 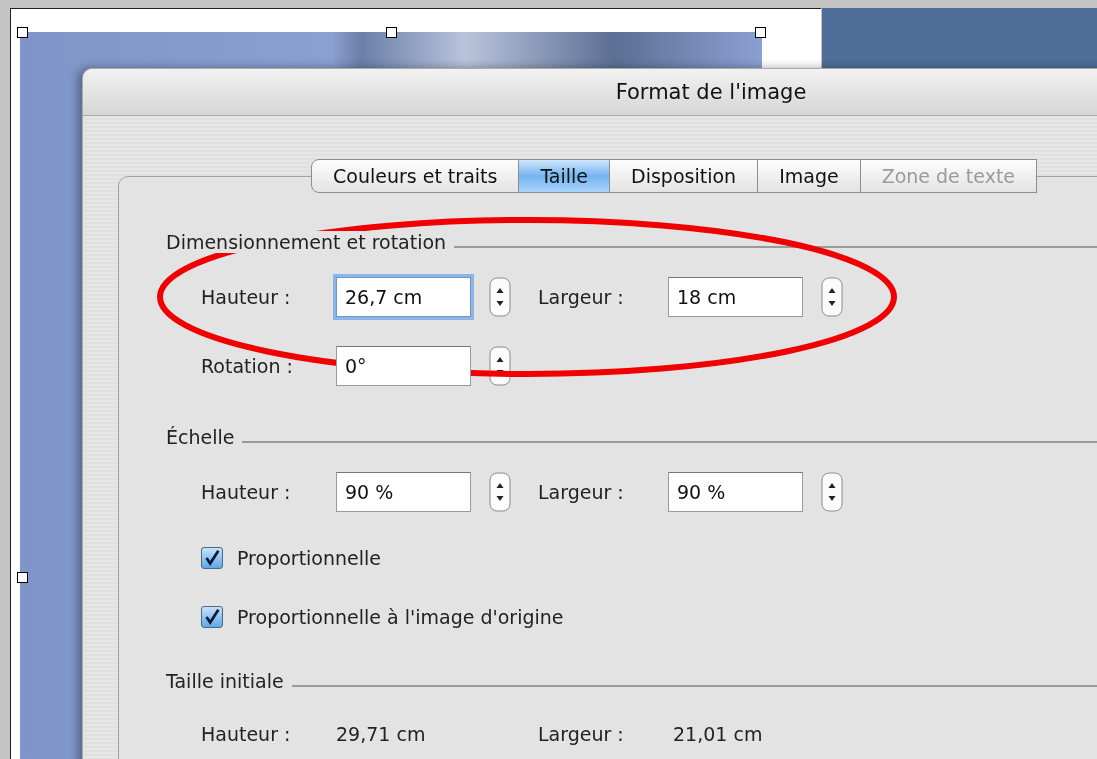 What do you see at coordinates (403, 366) in the screenshot?
I see `input-field: 0°` at bounding box center [403, 366].